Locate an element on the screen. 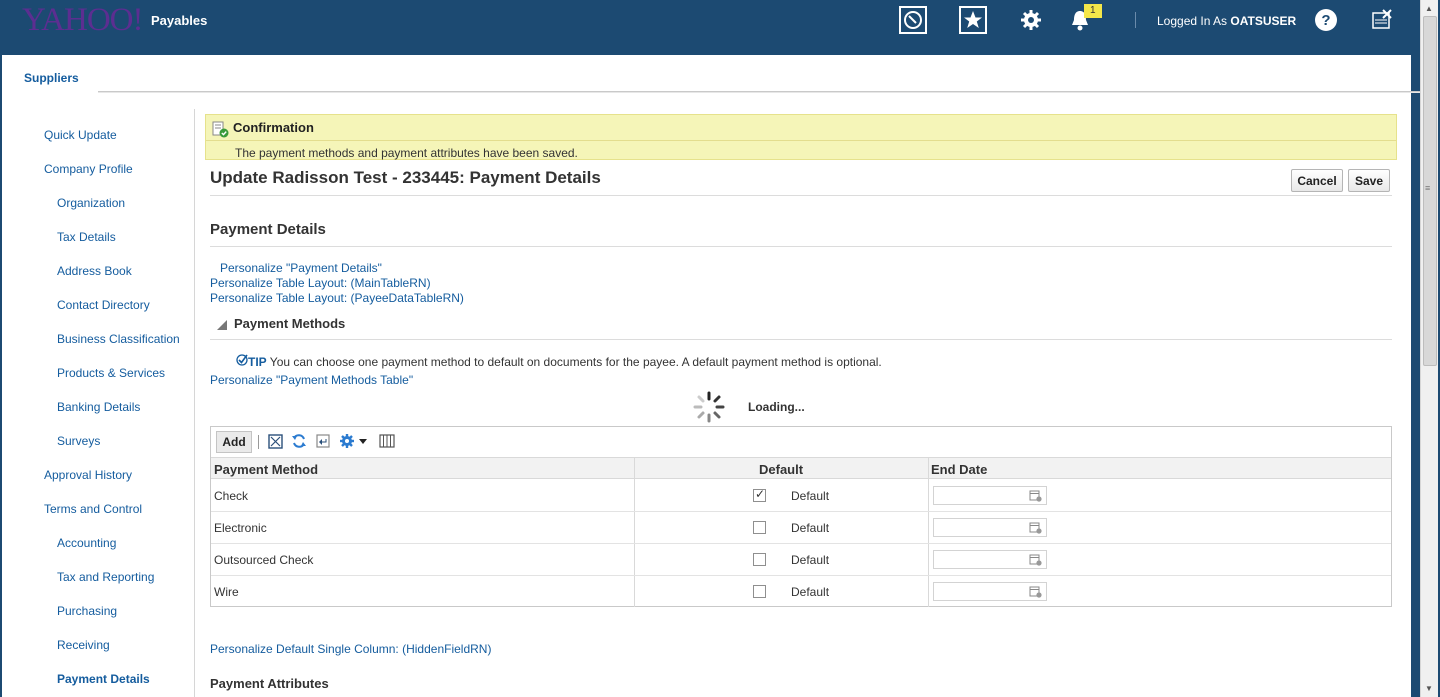  tab-suppliers: Suppliers is located at coordinates (51, 78).